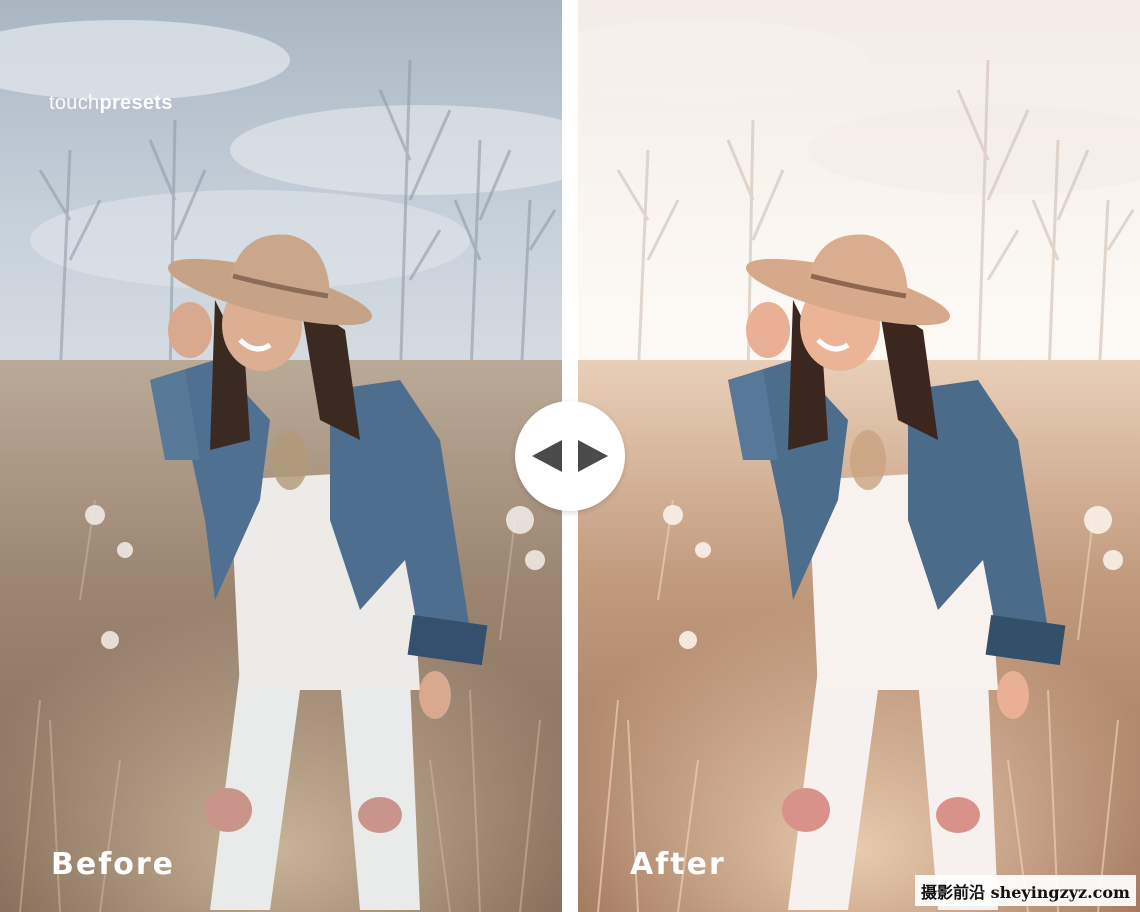  I want to click on triangle-left-icon, so click(547, 456).